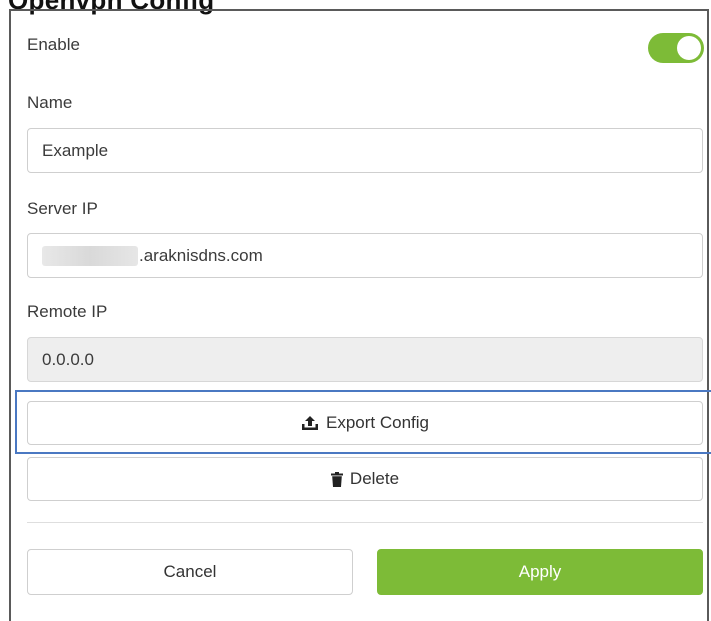 The height and width of the screenshot is (621, 711). I want to click on export-config-label: Export Config, so click(377, 422).